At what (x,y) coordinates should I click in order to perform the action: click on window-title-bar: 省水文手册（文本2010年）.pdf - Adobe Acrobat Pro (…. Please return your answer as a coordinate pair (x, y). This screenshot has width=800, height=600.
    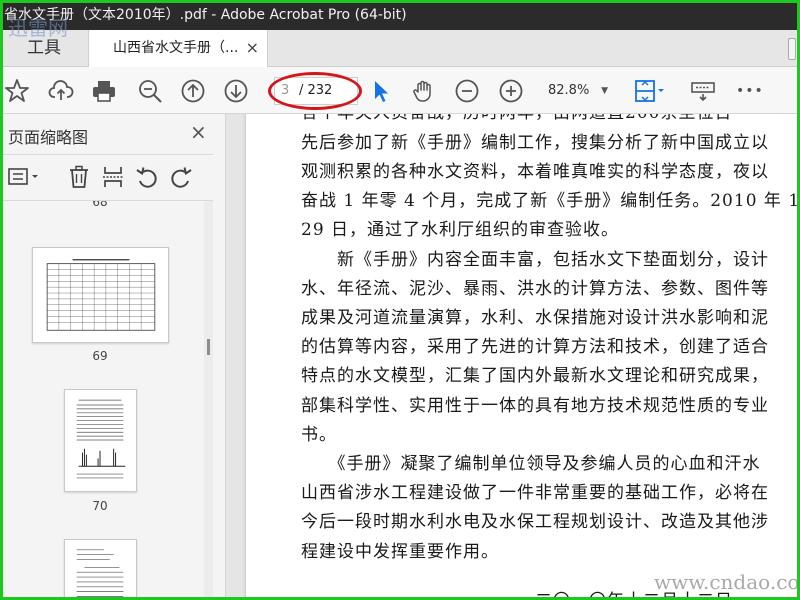
    Looking at the image, I should click on (400, 15).